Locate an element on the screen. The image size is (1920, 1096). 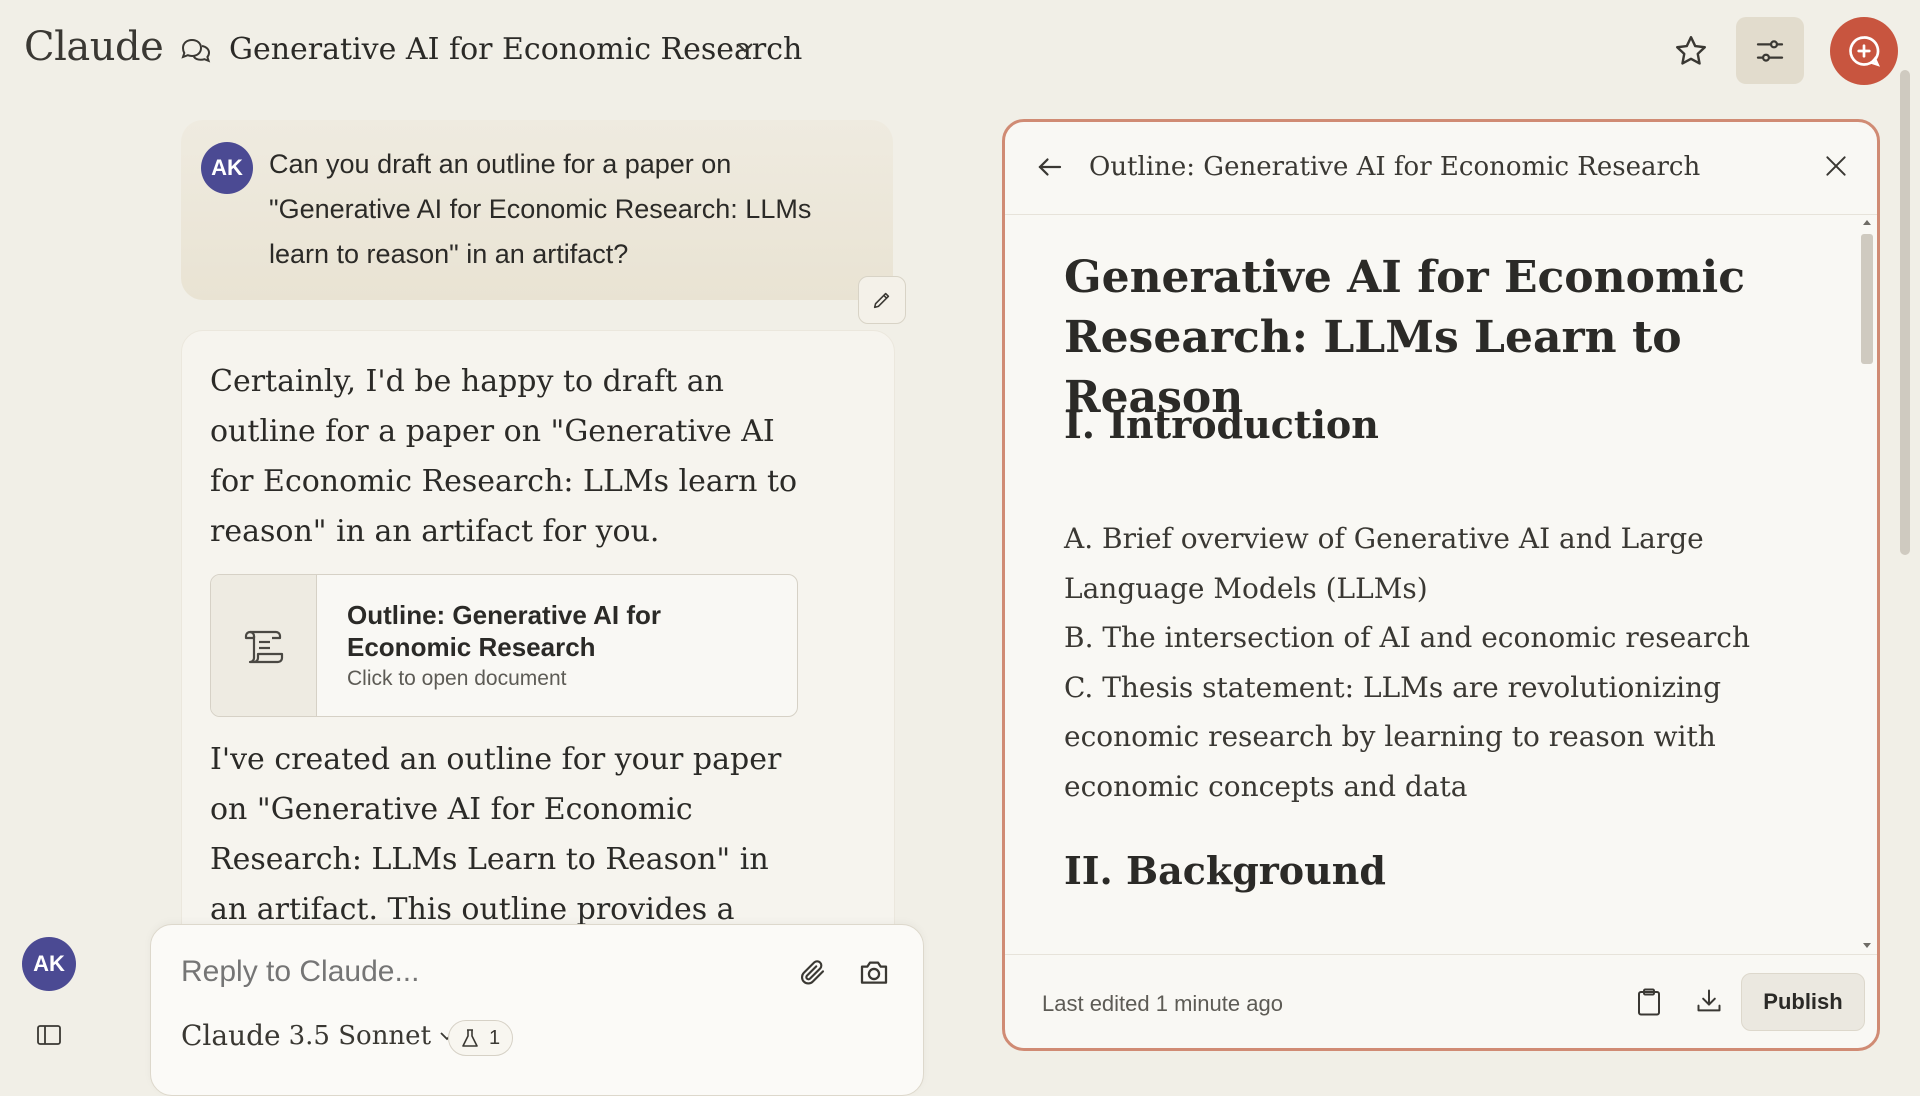
feature-preview-badge: 1 is located at coordinates (481, 1038).